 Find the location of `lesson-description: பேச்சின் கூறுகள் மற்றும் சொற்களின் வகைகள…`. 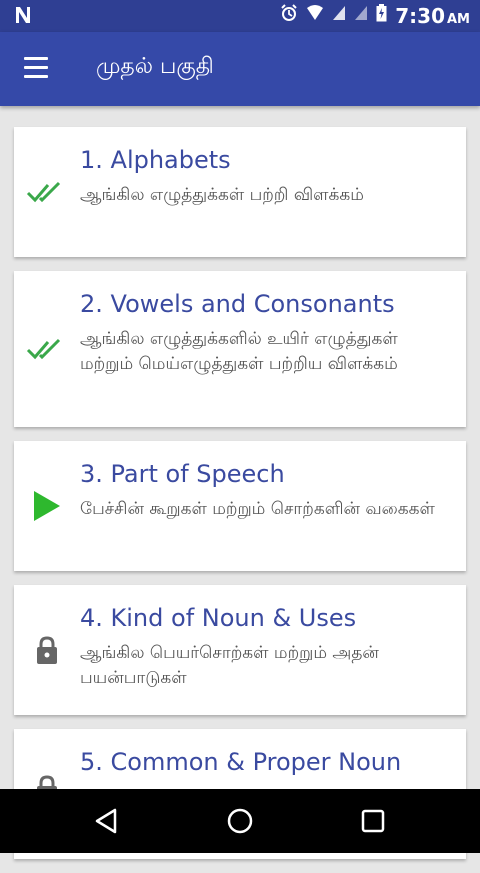

lesson-description: பேச்சின் கூறுகள் மற்றும் சொற்களின் வகைகள… is located at coordinates (257, 509).